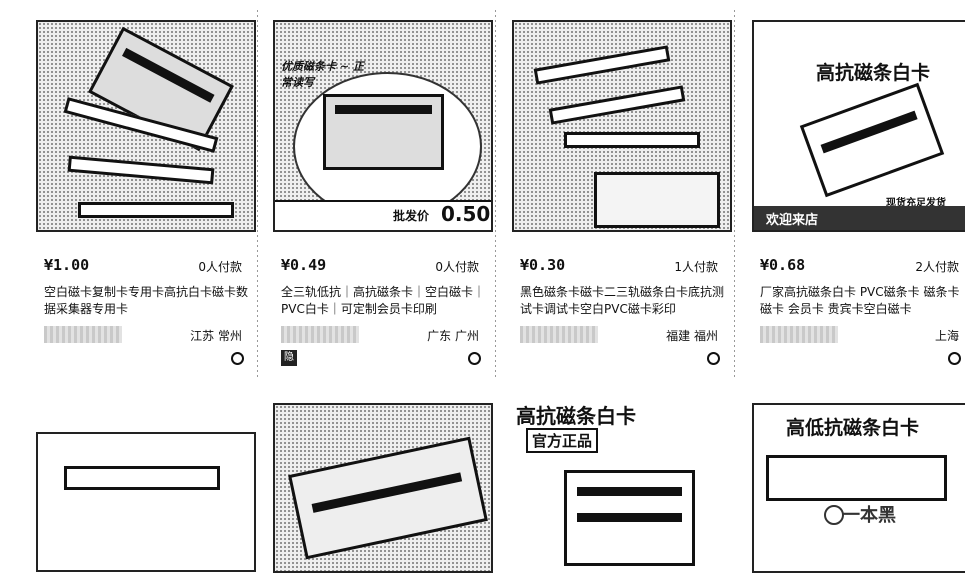 Image resolution: width=965 pixels, height=573 pixels. I want to click on shop-location: 福建 福州, so click(692, 336).